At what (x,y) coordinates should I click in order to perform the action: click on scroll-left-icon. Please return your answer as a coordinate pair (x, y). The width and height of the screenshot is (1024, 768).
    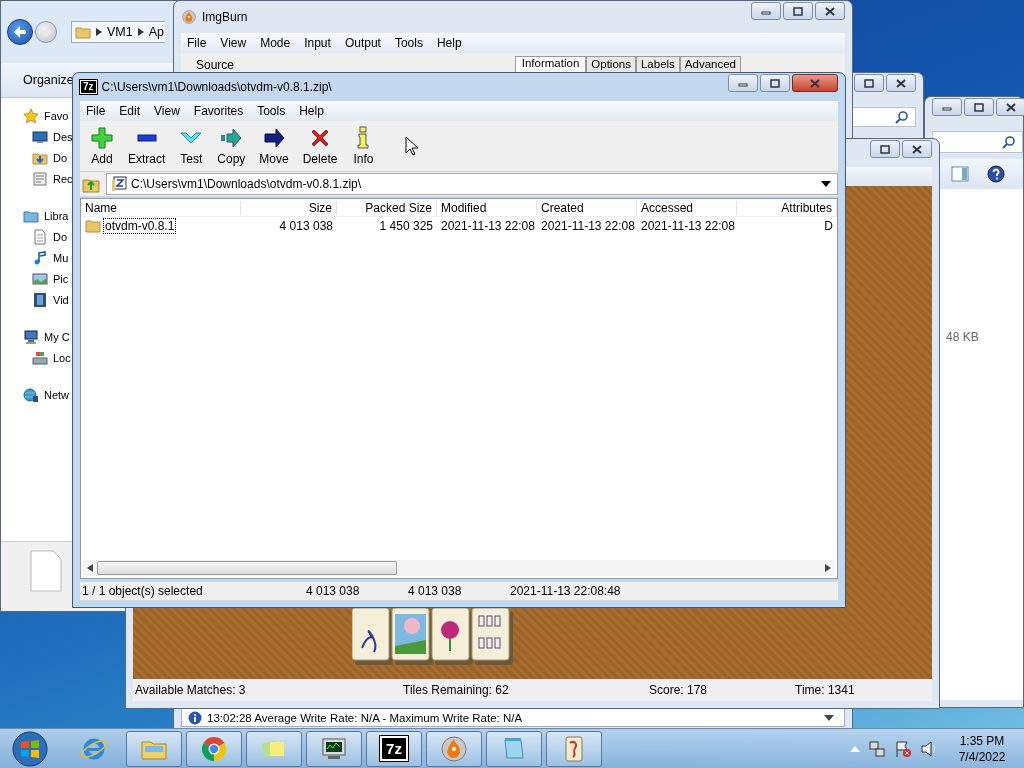
    Looking at the image, I should click on (90, 568).